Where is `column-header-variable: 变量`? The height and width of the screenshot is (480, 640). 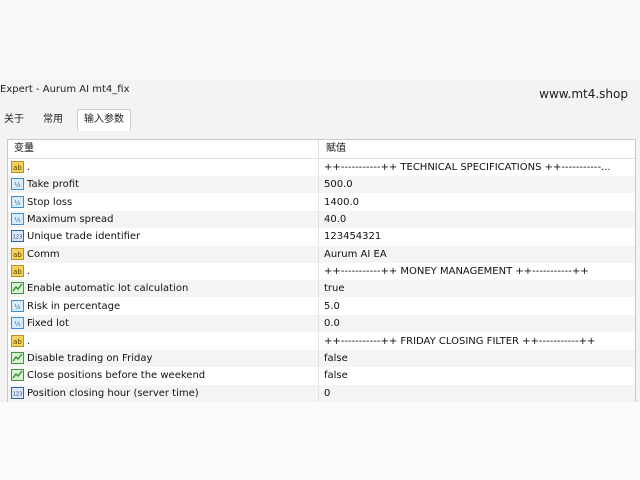 column-header-variable: 变量 is located at coordinates (24, 149).